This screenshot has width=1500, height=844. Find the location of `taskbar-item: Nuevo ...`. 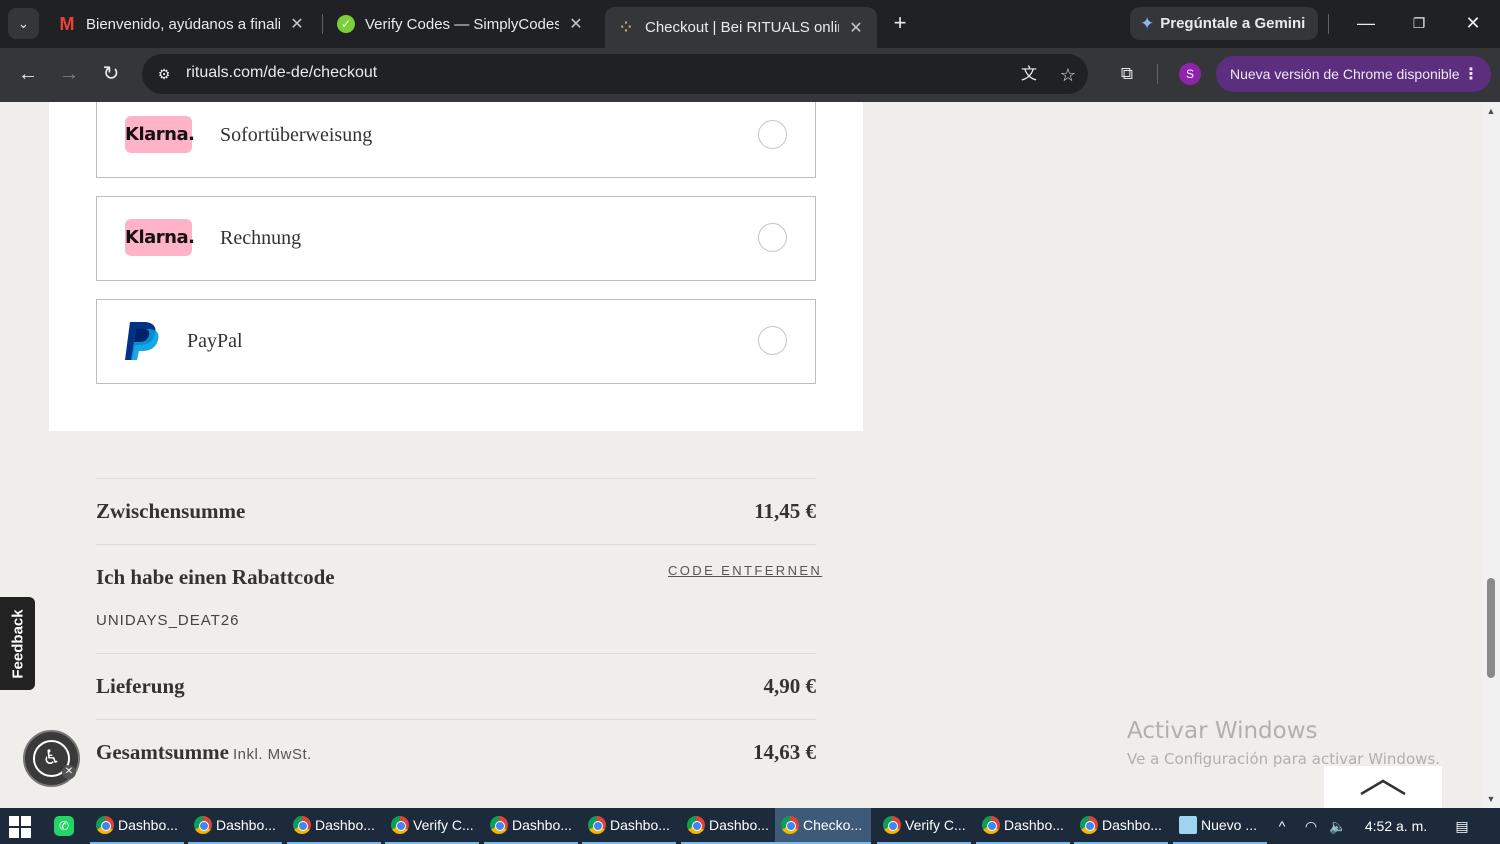

taskbar-item: Nuevo ... is located at coordinates (1220, 826).